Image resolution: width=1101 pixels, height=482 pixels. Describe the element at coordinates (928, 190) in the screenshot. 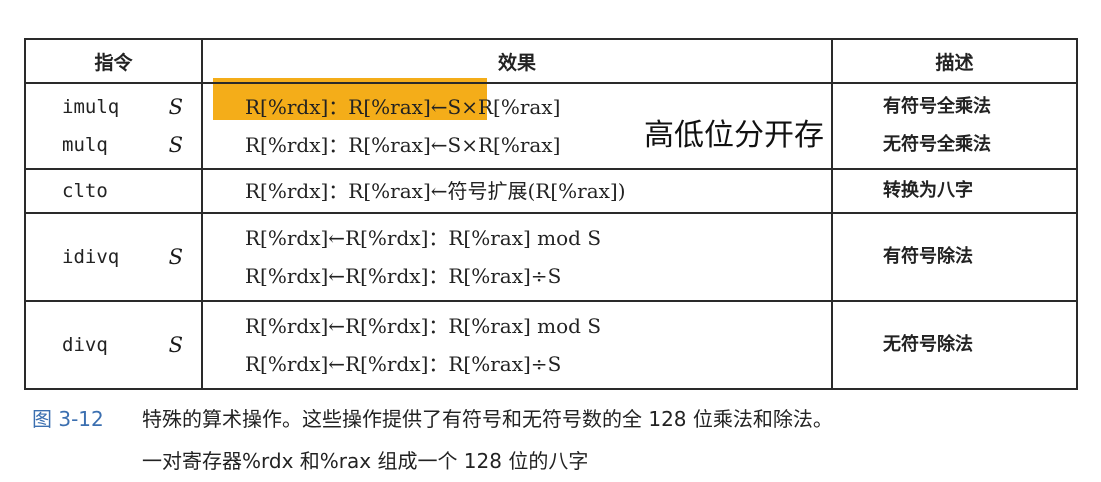

I see `desc-text: 转换为八字` at that location.